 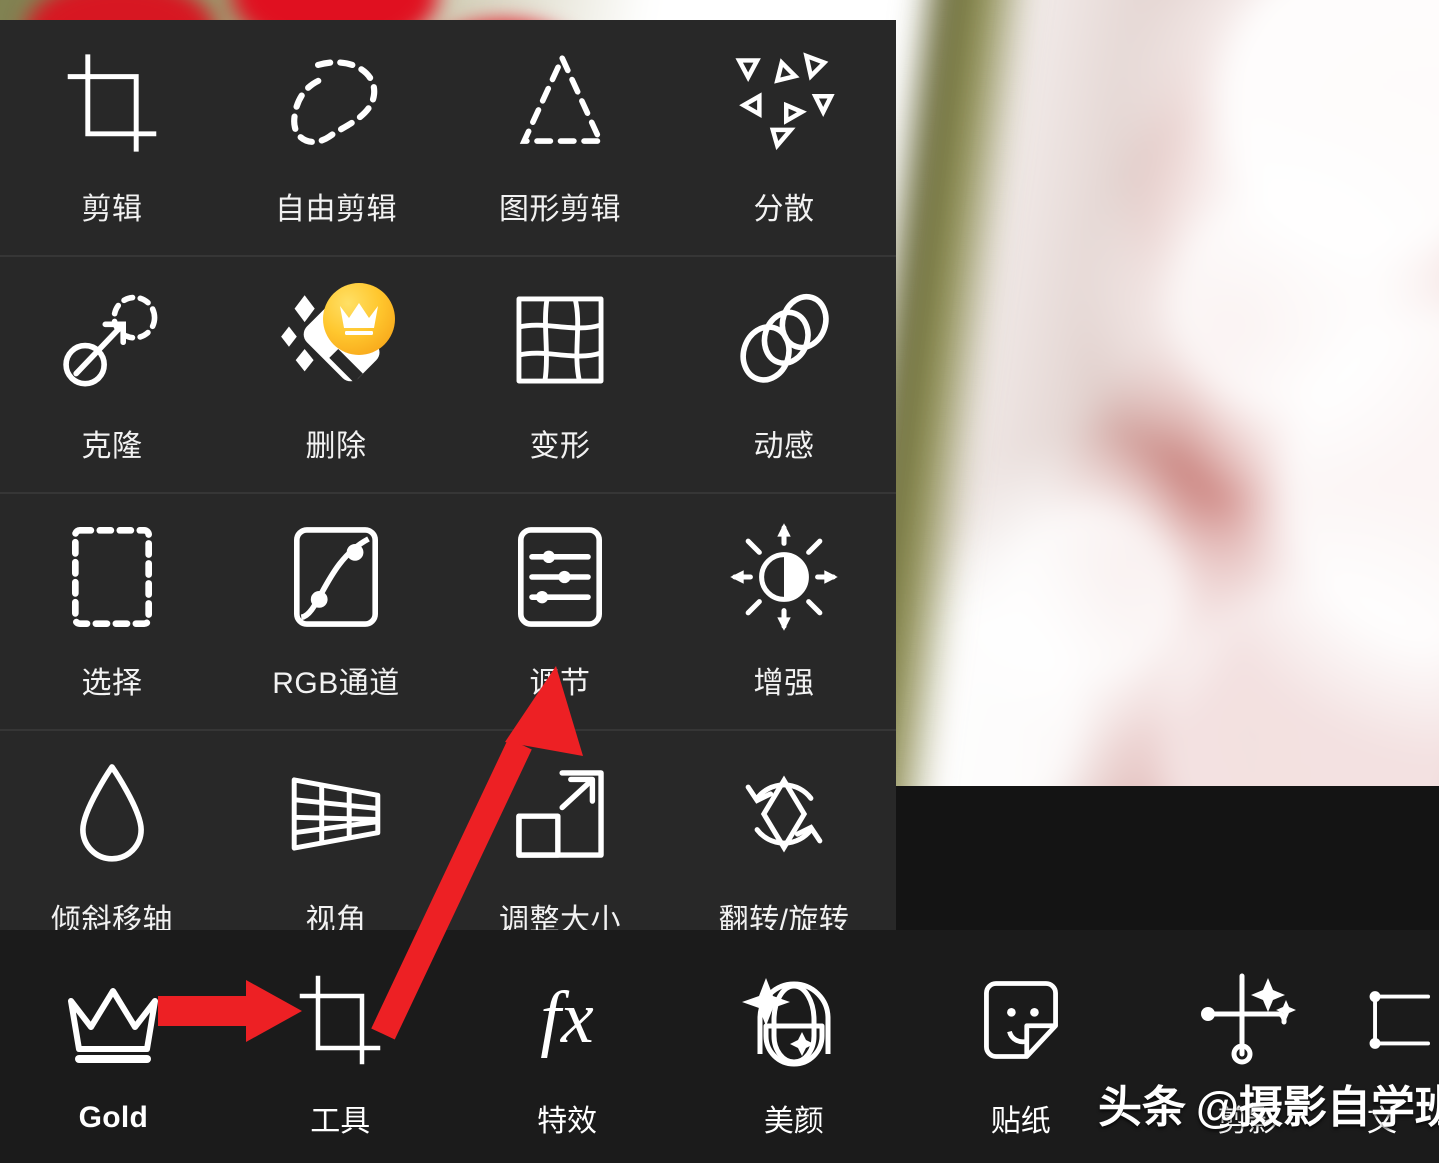 What do you see at coordinates (560, 103) in the screenshot?
I see `shape-lasso-icon` at bounding box center [560, 103].